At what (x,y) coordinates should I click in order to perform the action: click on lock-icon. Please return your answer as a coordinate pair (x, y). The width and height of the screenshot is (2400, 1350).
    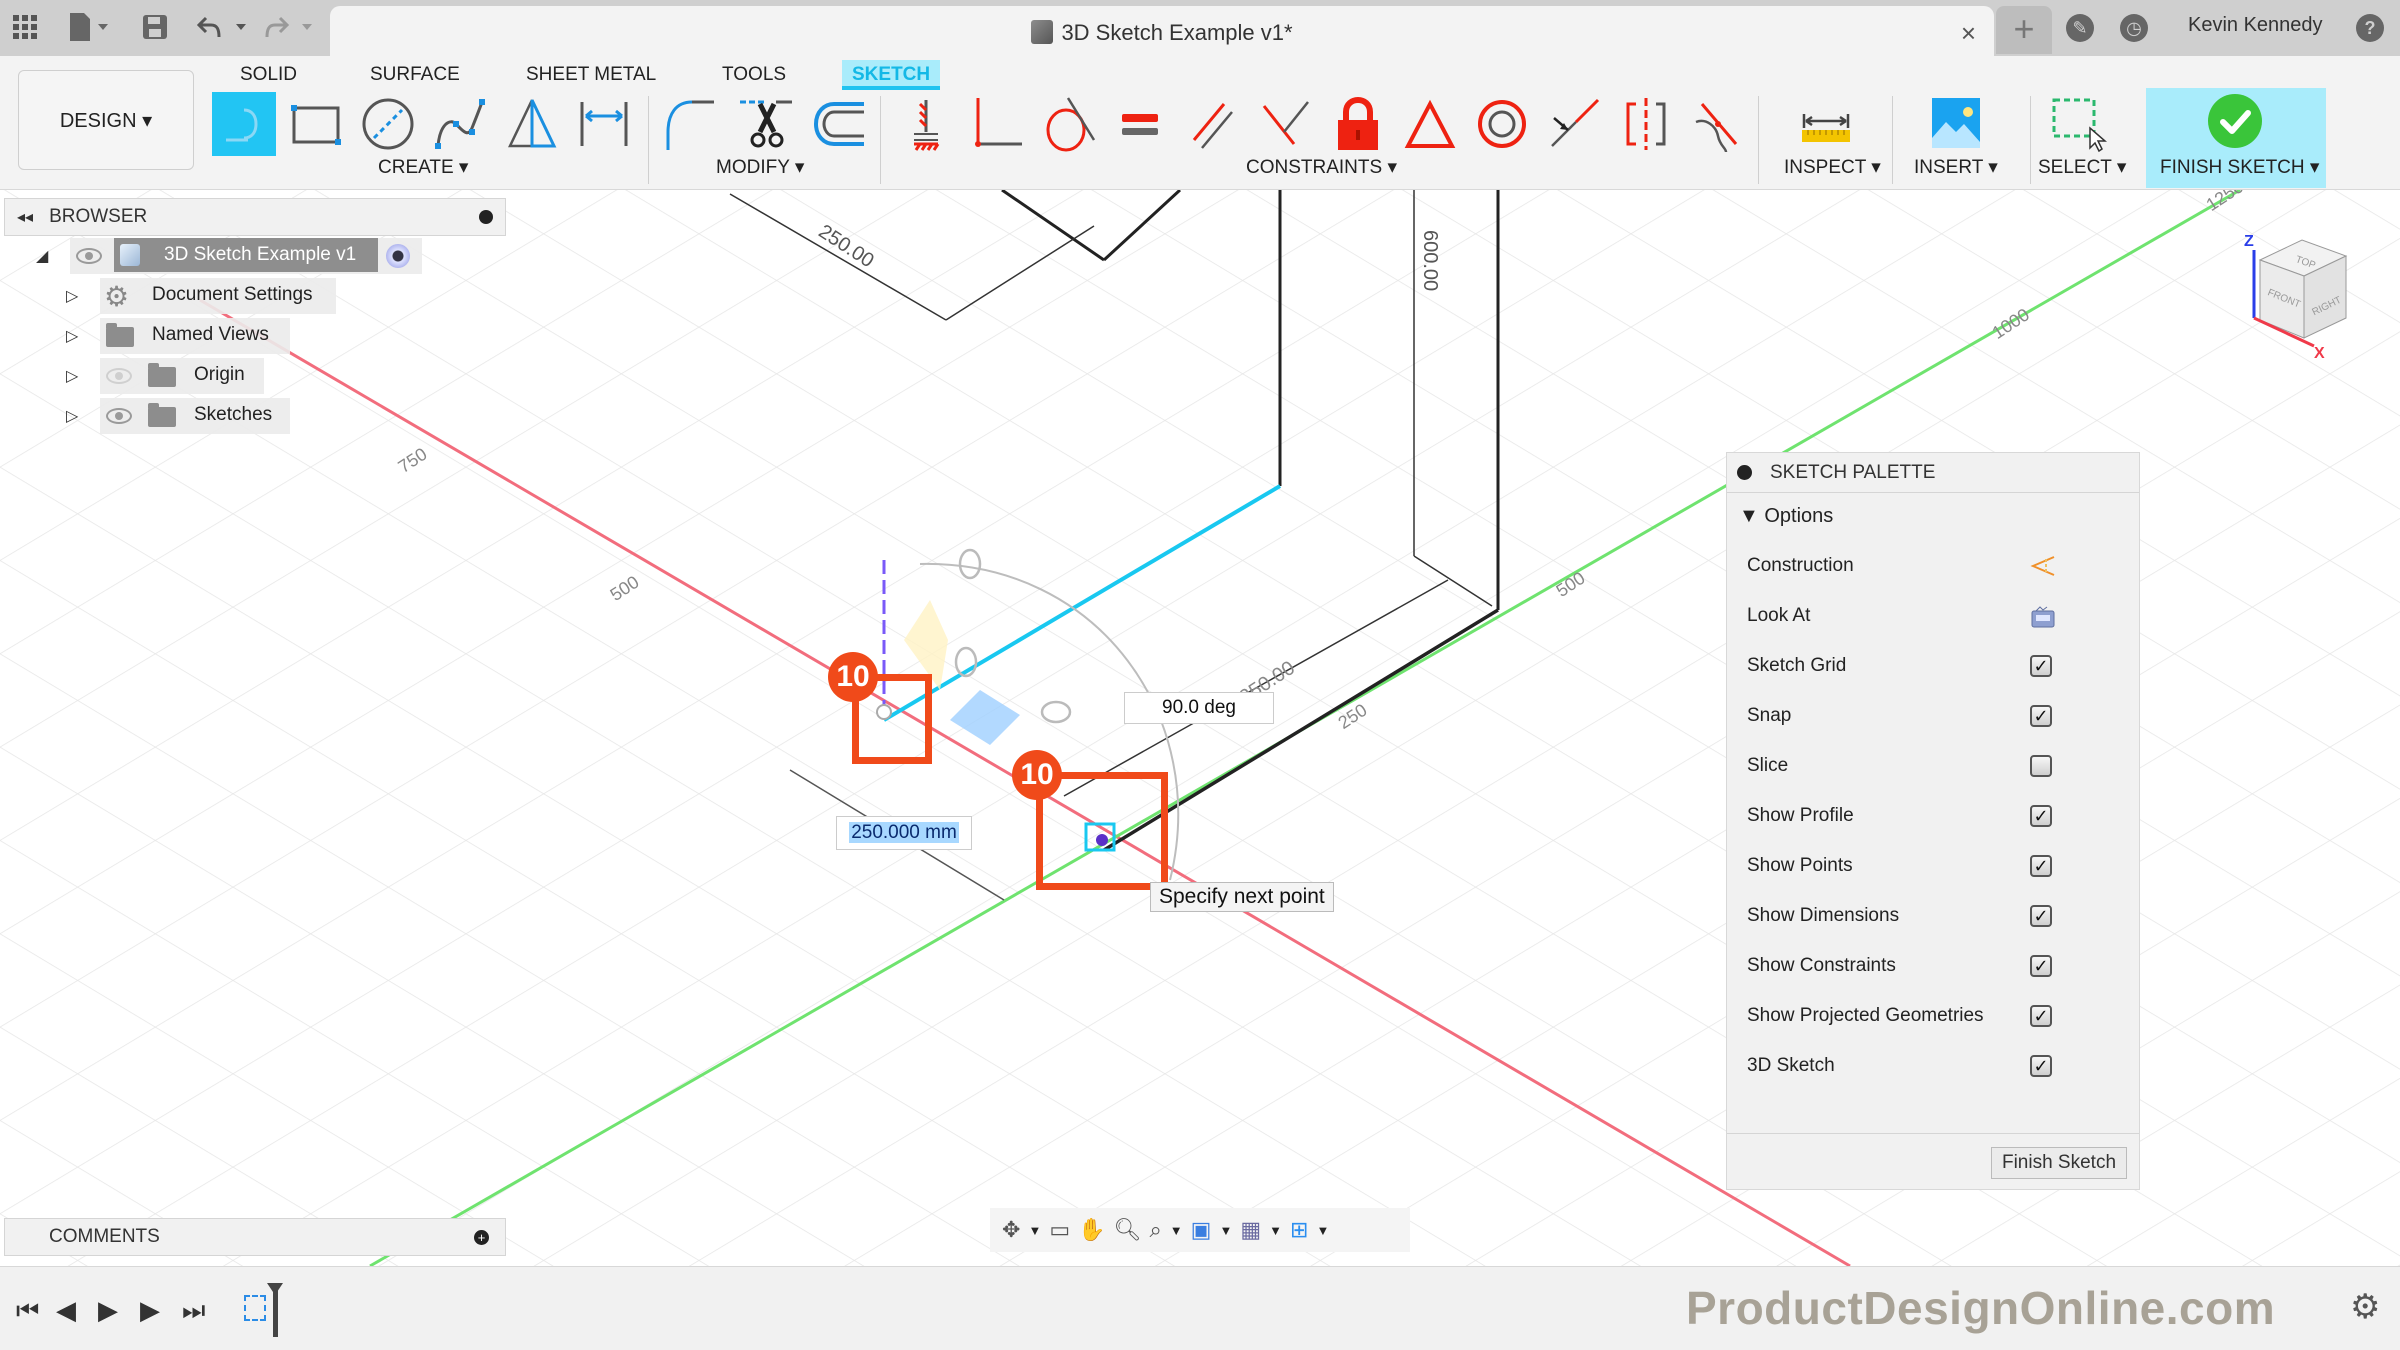
    Looking at the image, I should click on (1358, 124).